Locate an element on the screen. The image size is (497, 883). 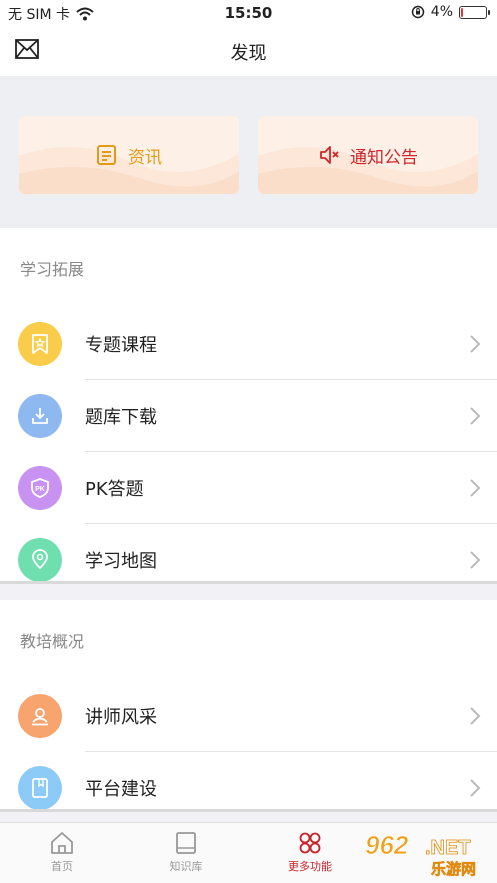
tab-label: 首页 is located at coordinates (62, 866).